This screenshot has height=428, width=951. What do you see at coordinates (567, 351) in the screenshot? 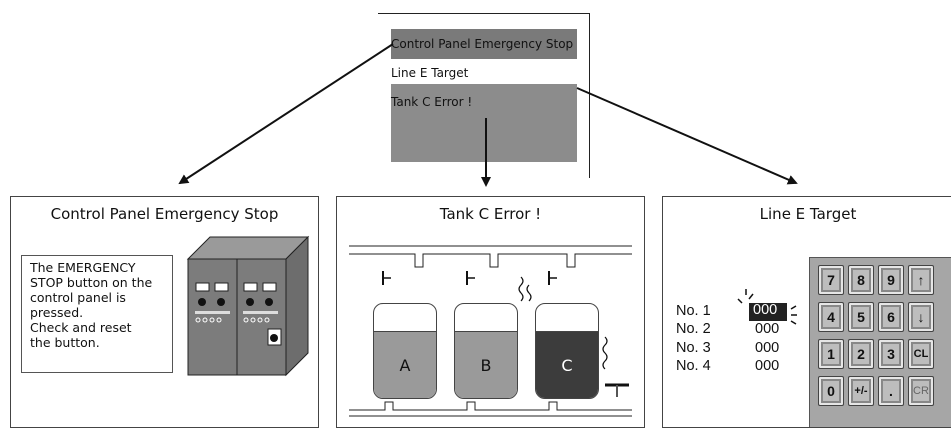
I see `tank-c: C` at bounding box center [567, 351].